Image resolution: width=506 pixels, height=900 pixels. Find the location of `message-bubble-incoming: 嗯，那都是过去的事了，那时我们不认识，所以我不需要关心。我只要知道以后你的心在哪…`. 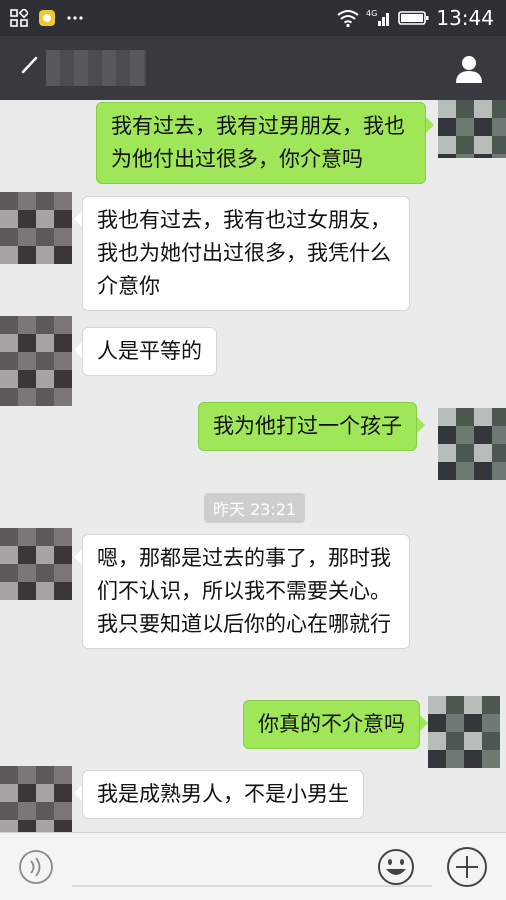

message-bubble-incoming: 嗯，那都是过去的事了，那时我们不认识，所以我不需要关心。我只要知道以后你的心在哪… is located at coordinates (242, 591).